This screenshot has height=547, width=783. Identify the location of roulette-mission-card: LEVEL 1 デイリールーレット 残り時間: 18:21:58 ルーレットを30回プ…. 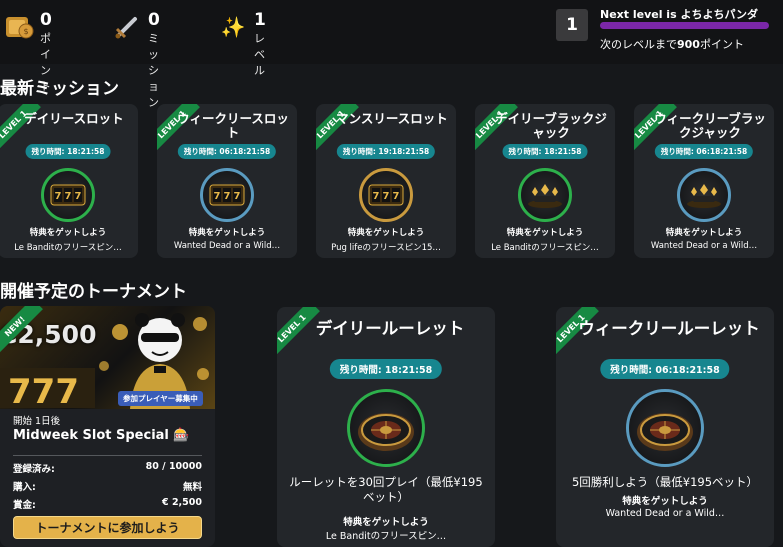
(386, 427).